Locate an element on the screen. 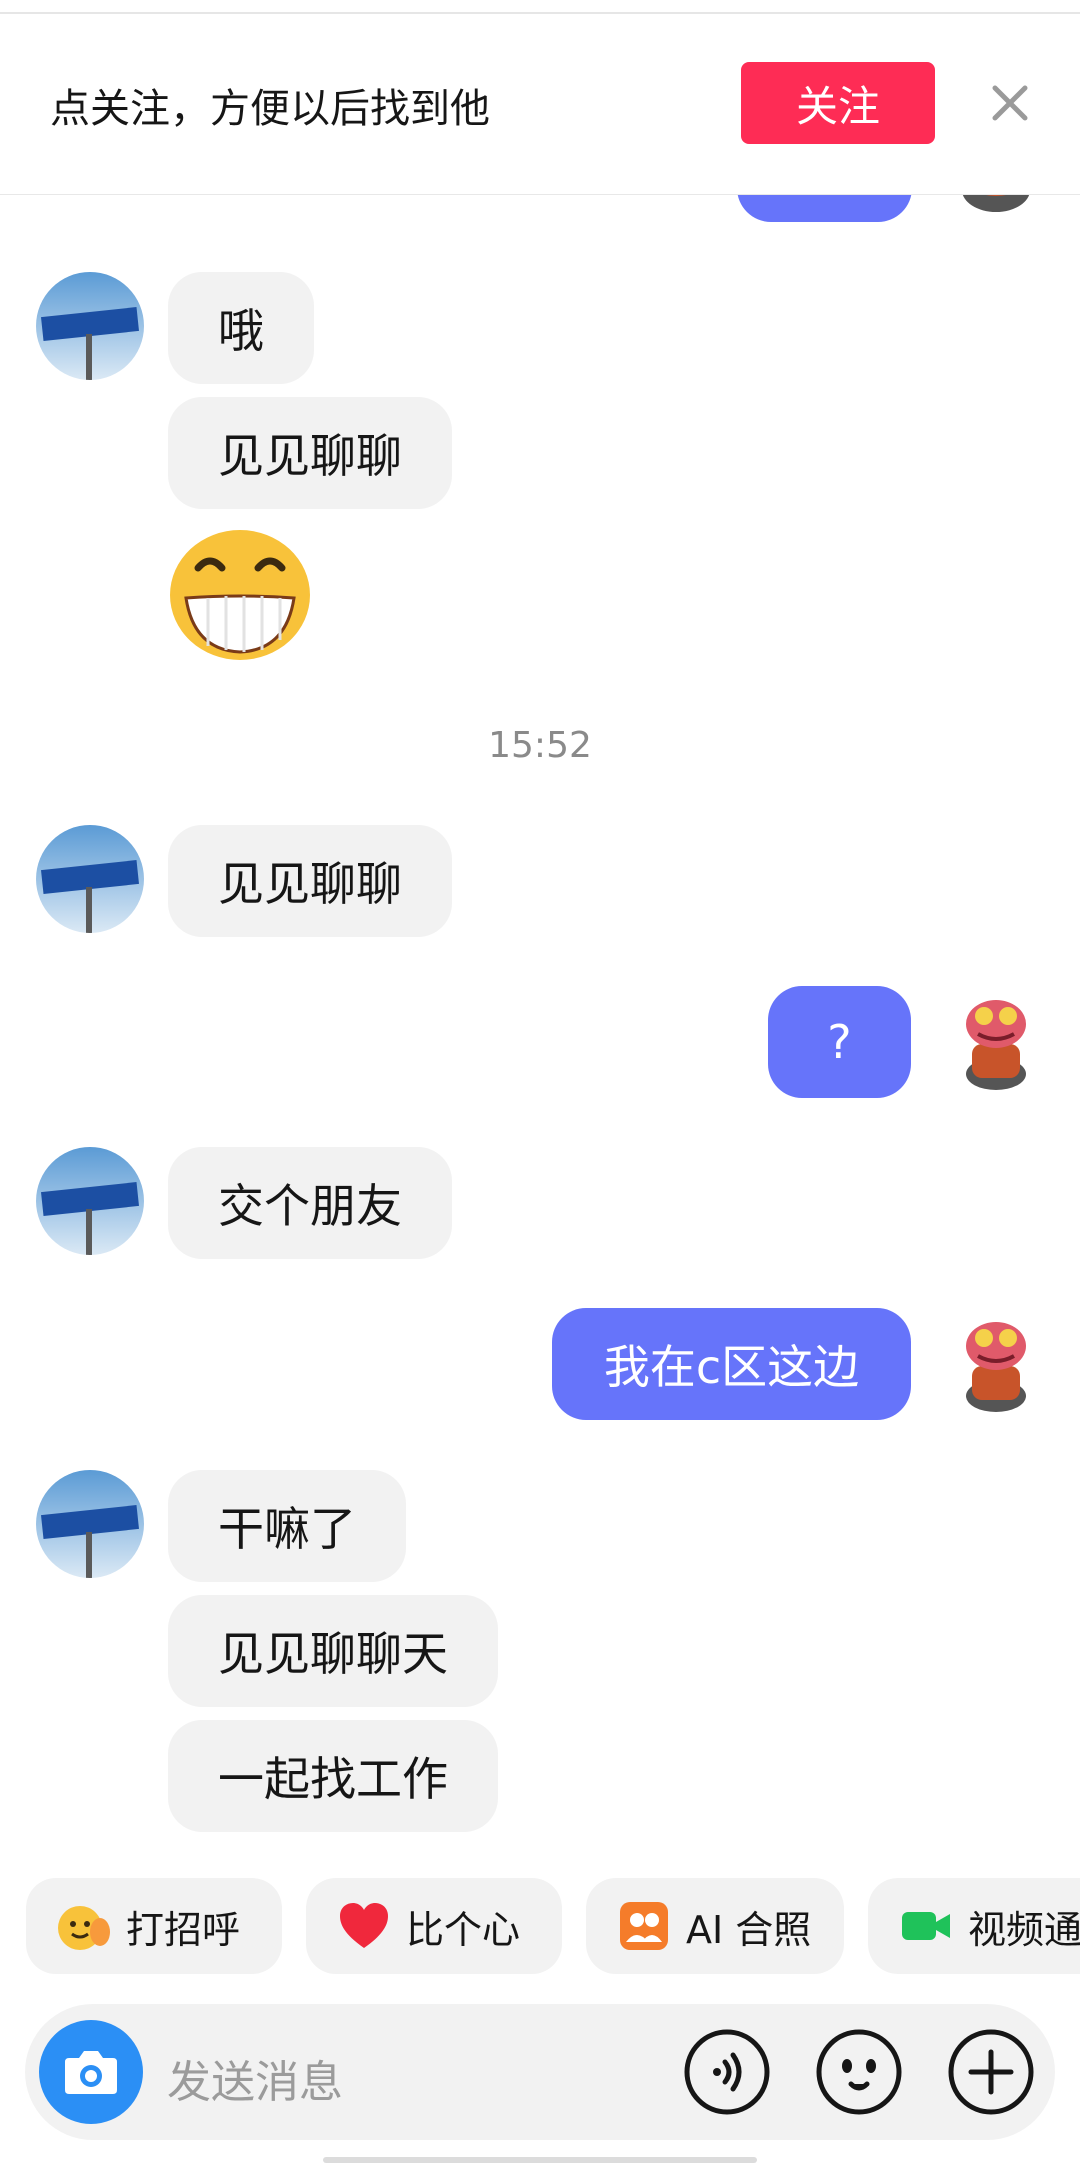  camera-icon is located at coordinates (91, 2072).